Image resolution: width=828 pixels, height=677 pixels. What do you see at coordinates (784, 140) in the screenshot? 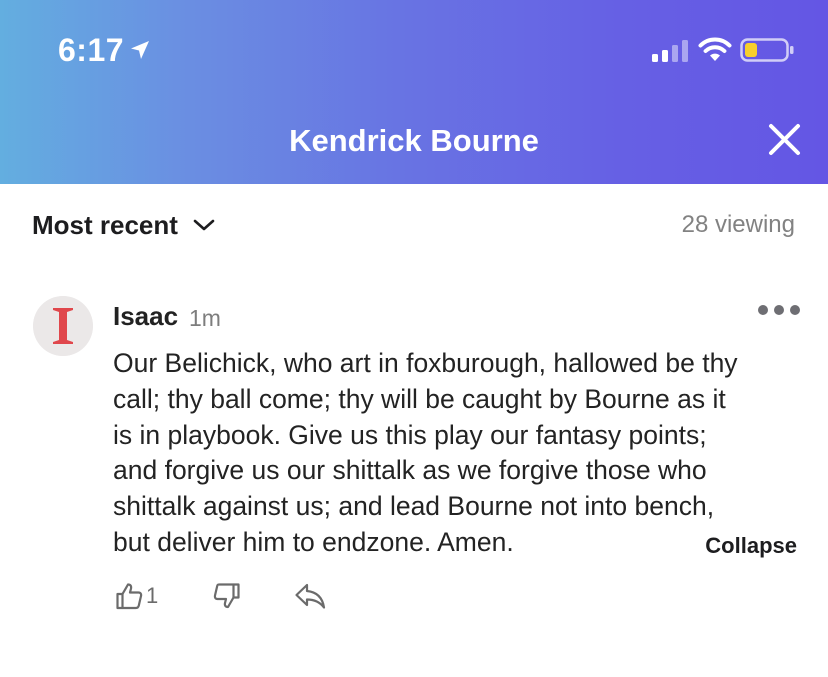
I see `close-icon` at bounding box center [784, 140].